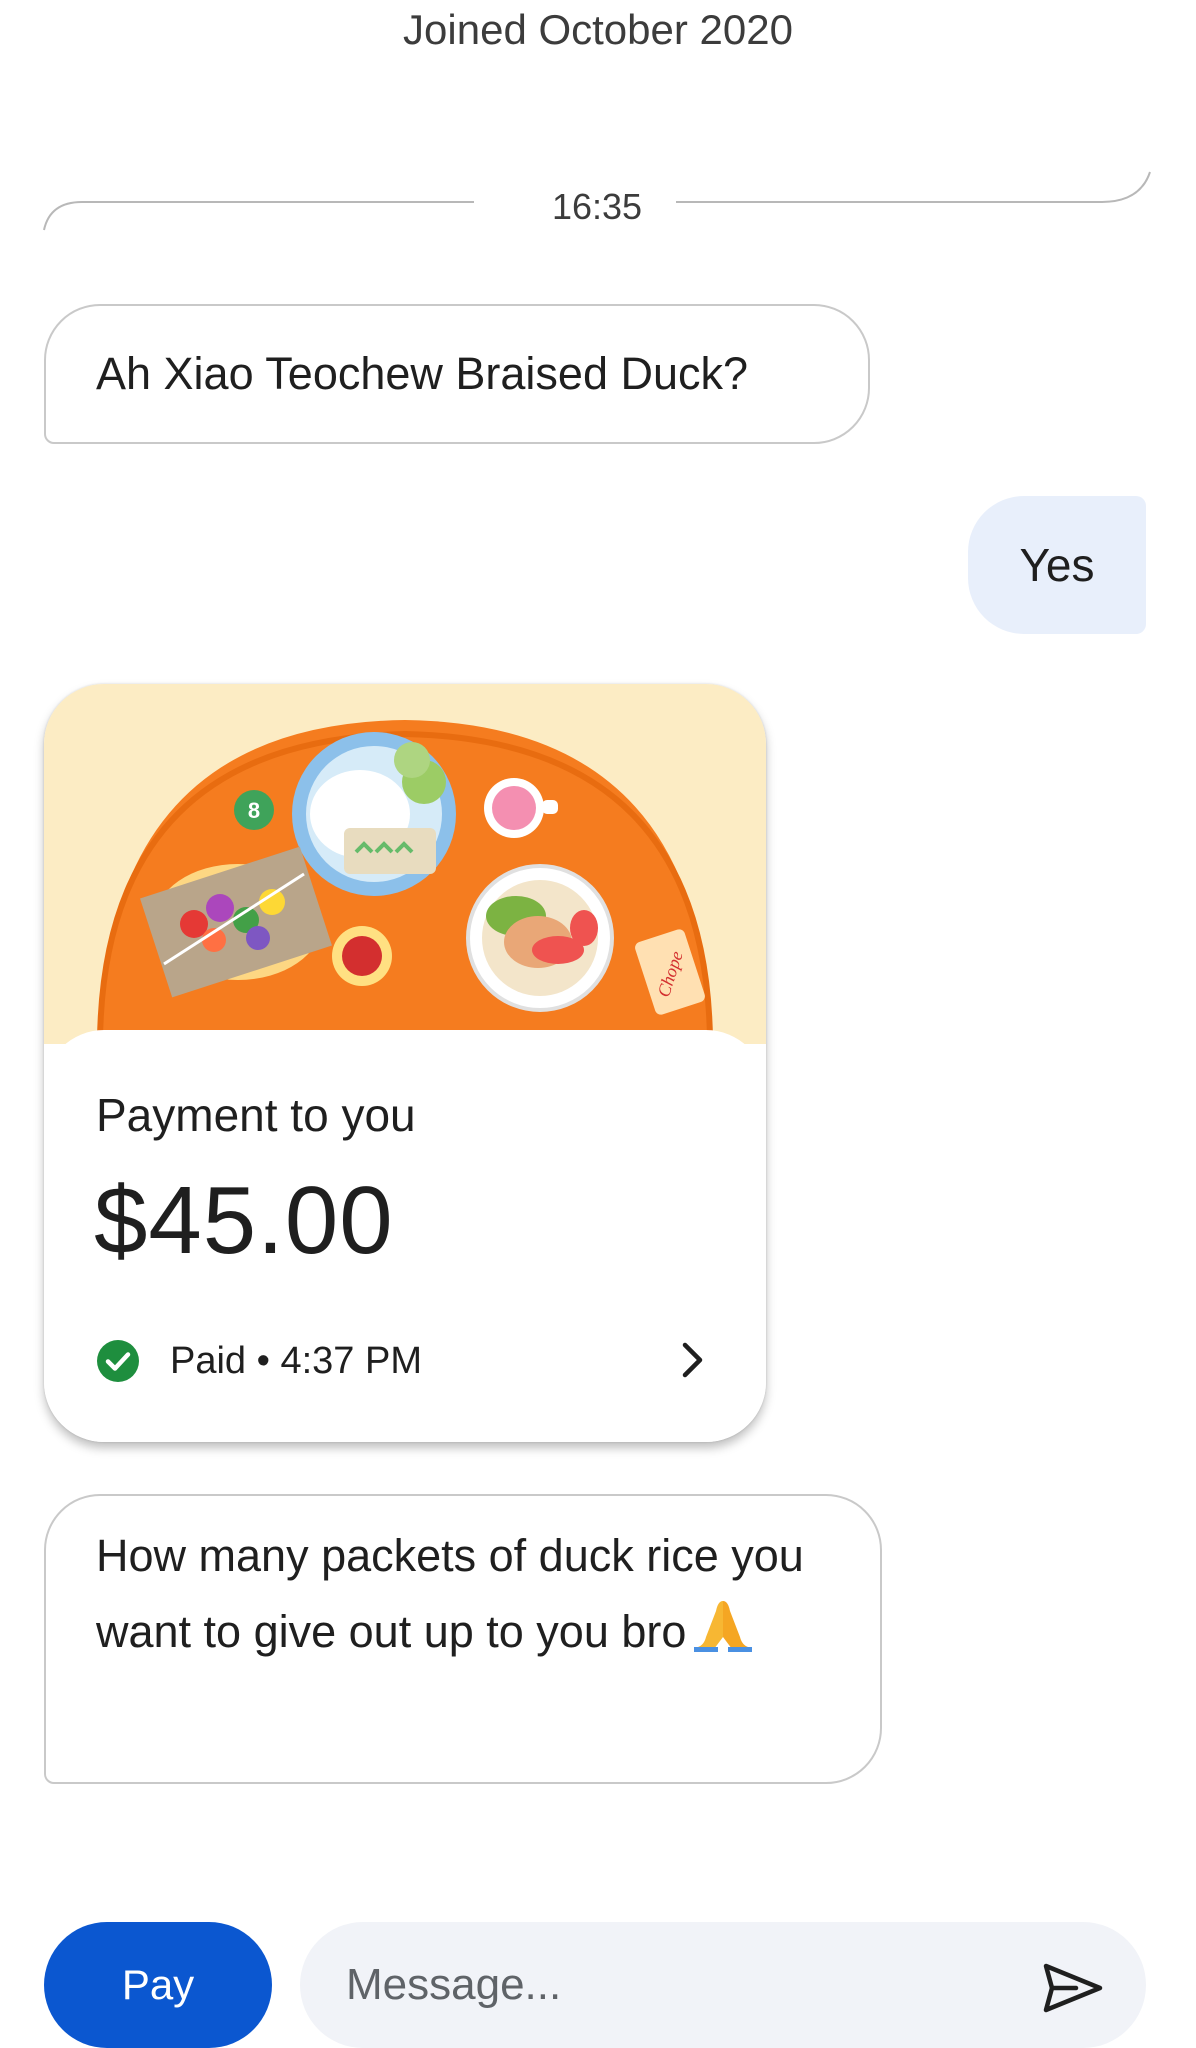 The width and height of the screenshot is (1196, 2048). What do you see at coordinates (693, 1360) in the screenshot?
I see `chevron-right-icon` at bounding box center [693, 1360].